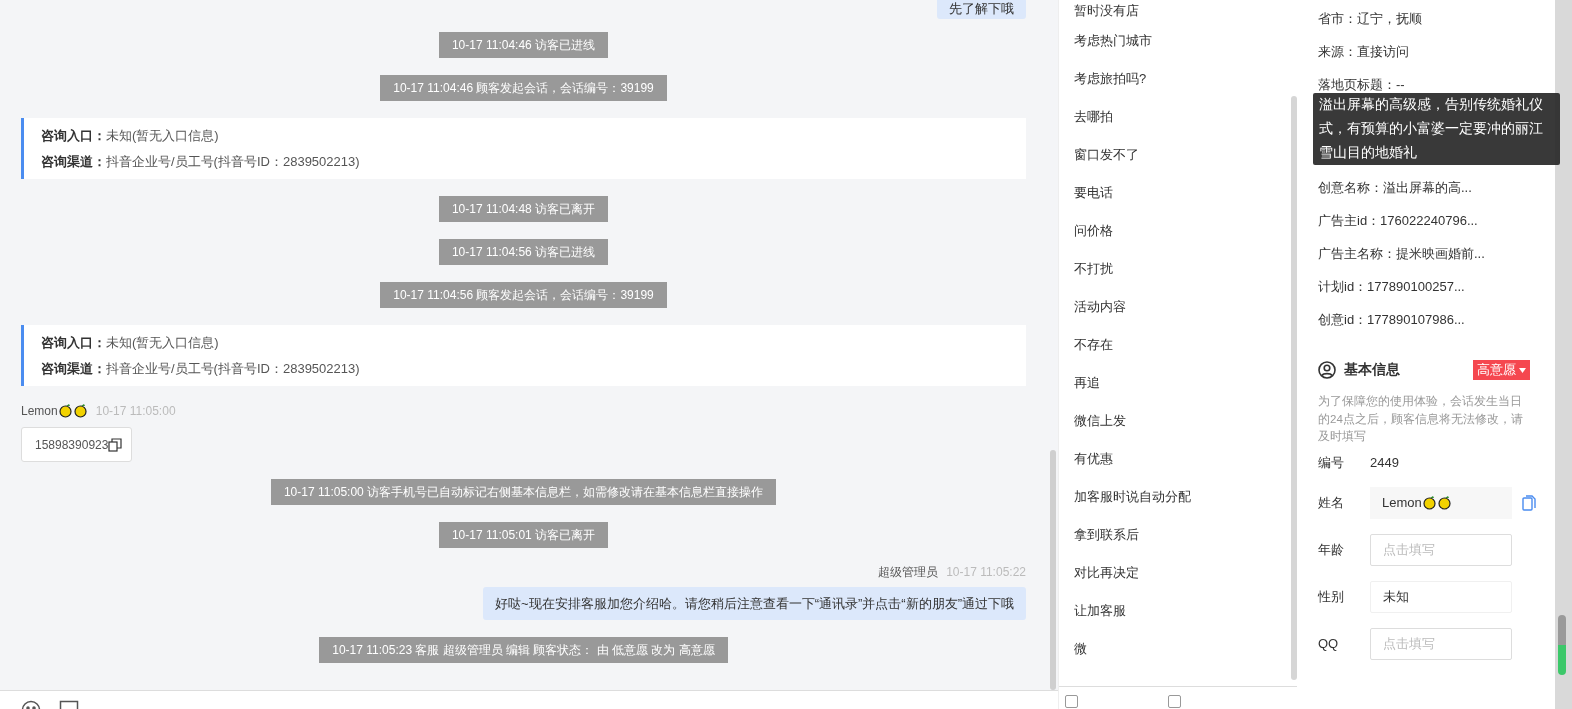  What do you see at coordinates (1159, 231) in the screenshot?
I see `quick-reply-item: 问价格` at bounding box center [1159, 231].